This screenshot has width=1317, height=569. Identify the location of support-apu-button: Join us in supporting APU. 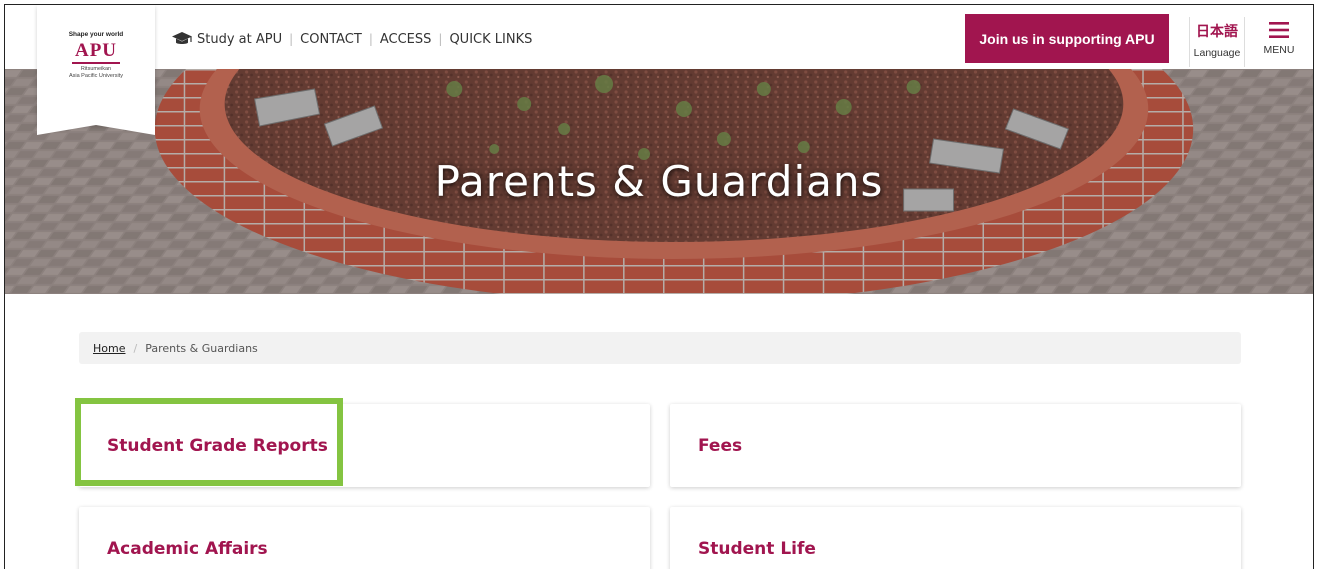
(1067, 38).